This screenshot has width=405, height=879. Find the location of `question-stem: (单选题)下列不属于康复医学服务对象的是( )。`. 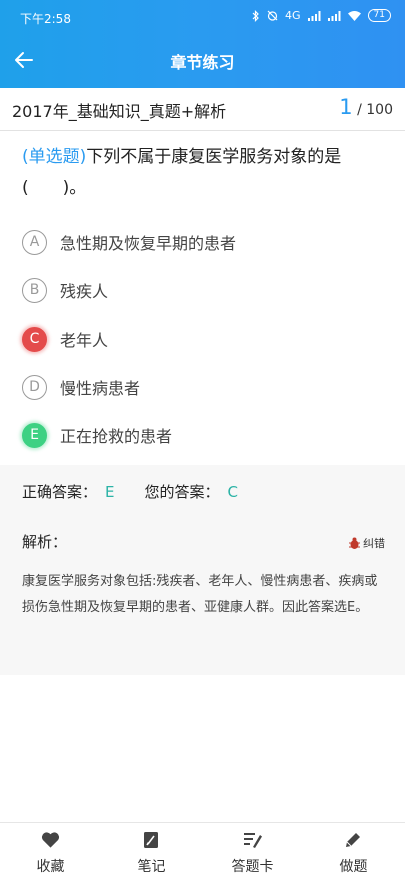

question-stem: (单选题)下列不属于康复医学服务对象的是( )。 is located at coordinates (203, 173).